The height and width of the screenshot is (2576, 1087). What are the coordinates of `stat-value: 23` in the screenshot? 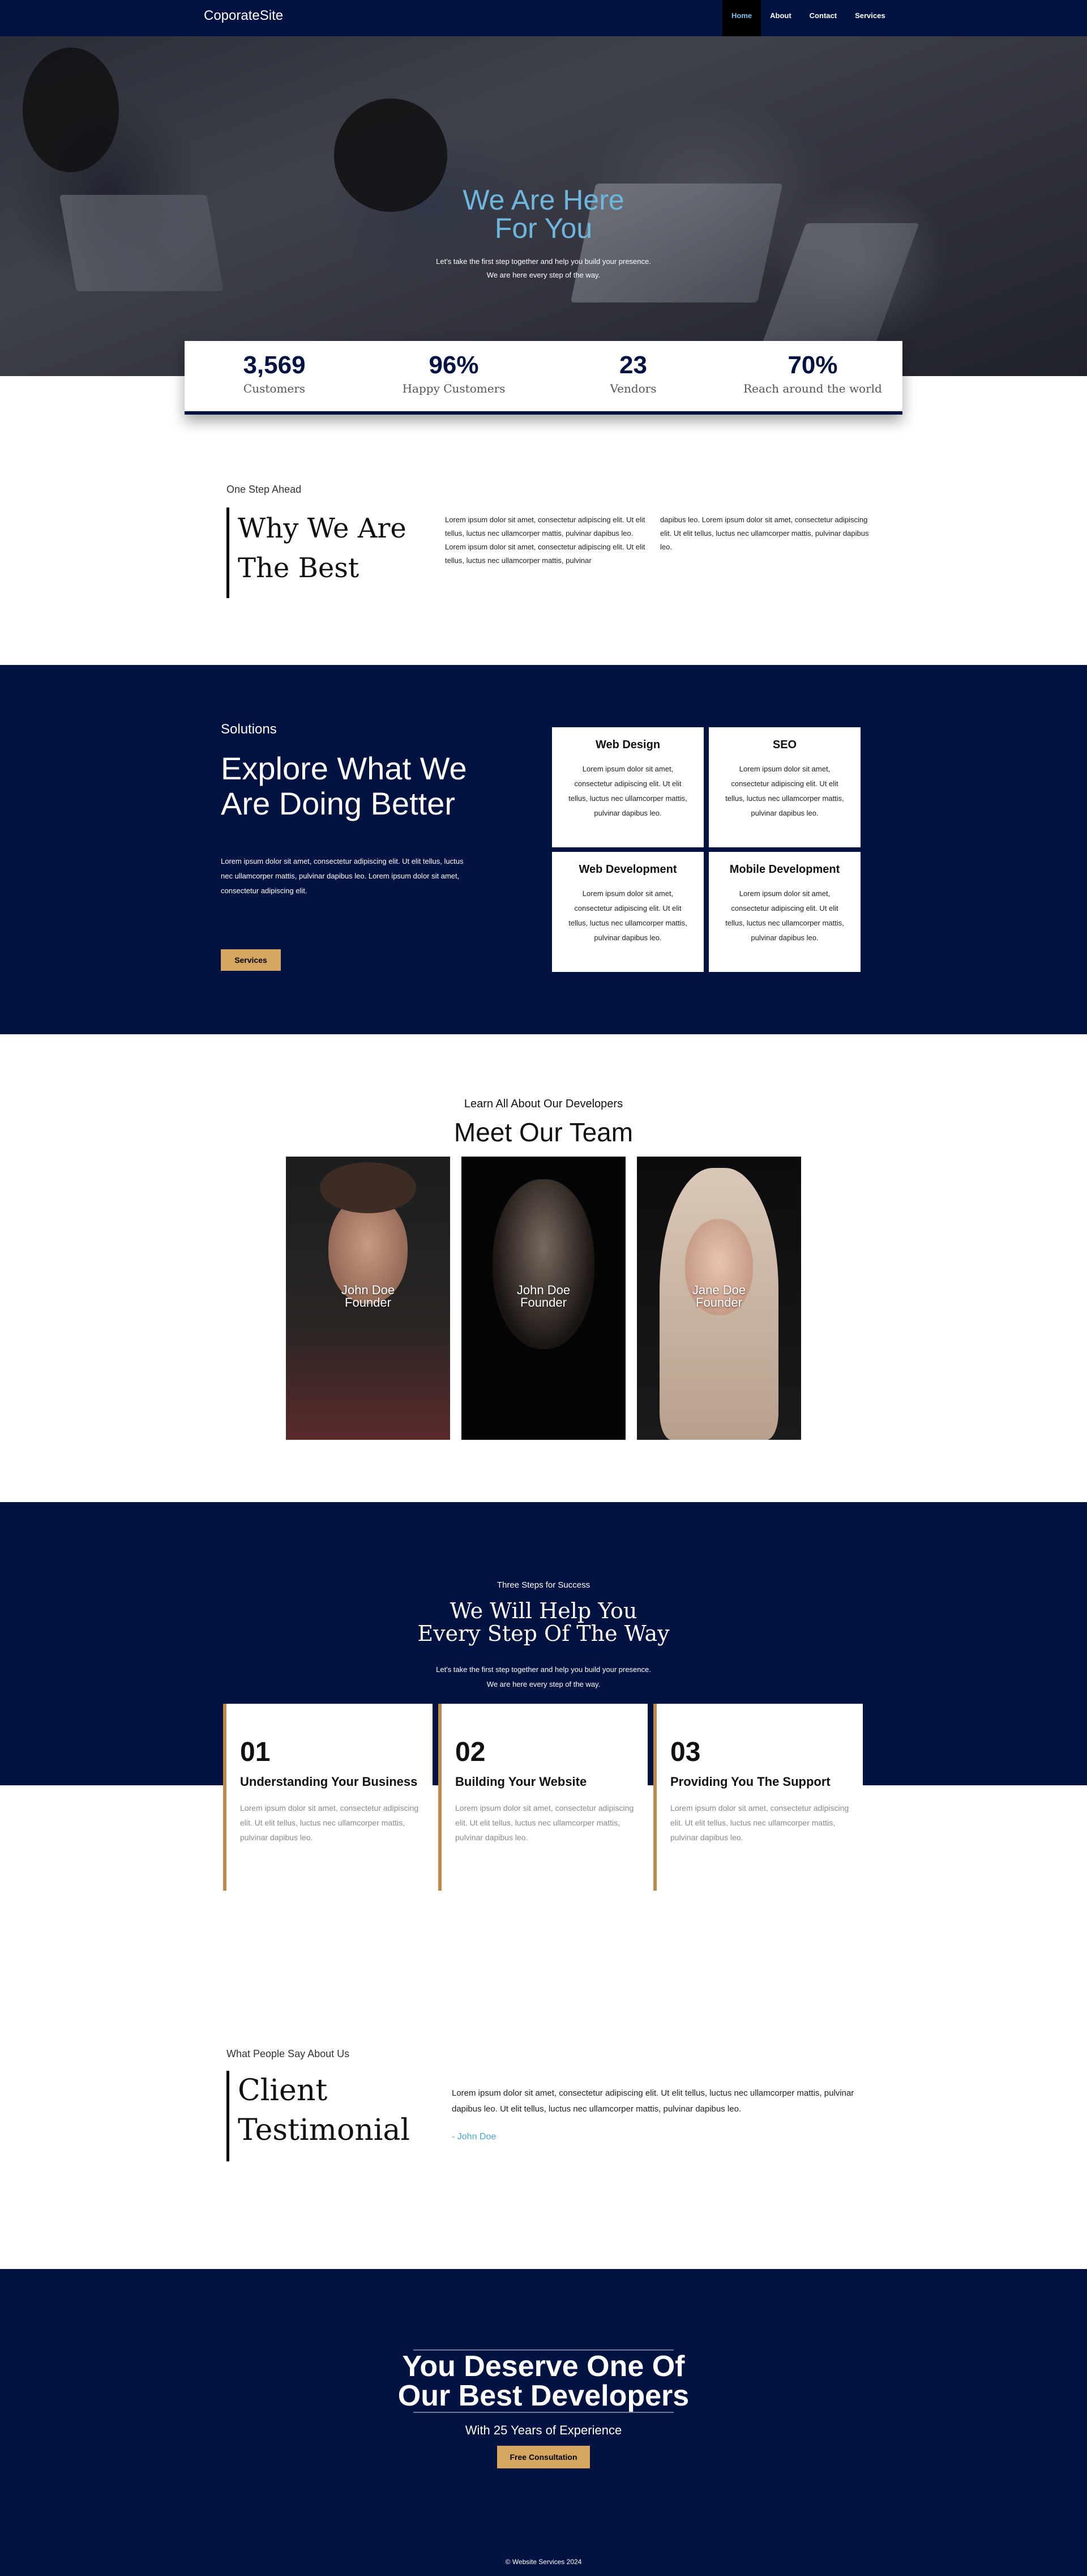 It's located at (633, 365).